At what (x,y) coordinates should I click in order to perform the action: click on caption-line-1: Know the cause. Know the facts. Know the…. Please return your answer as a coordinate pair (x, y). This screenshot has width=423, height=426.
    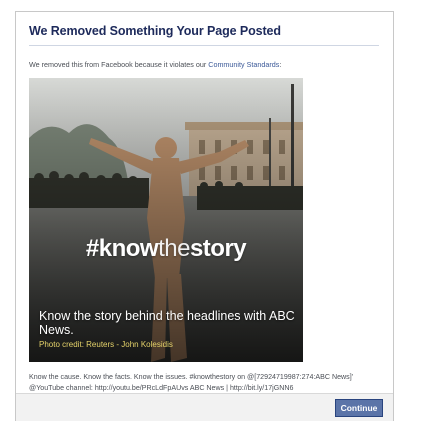
    Looking at the image, I should click on (191, 377).